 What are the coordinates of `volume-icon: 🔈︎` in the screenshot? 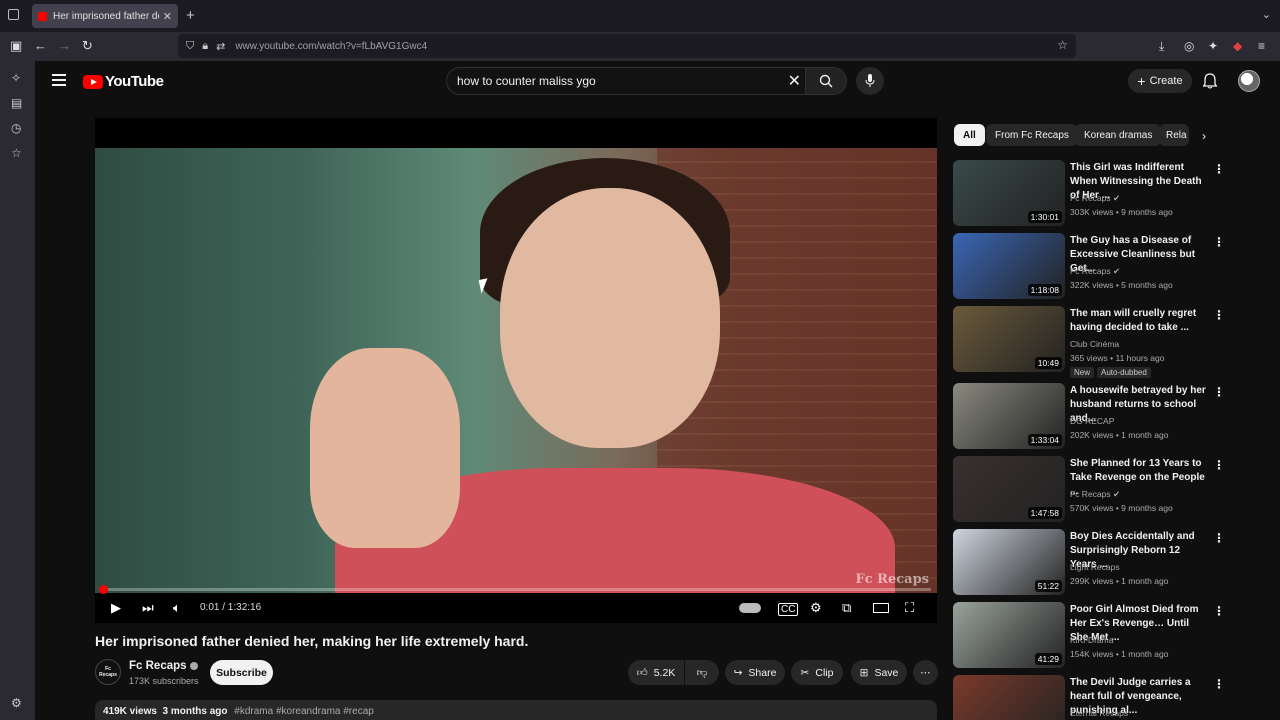 It's located at (177, 608).